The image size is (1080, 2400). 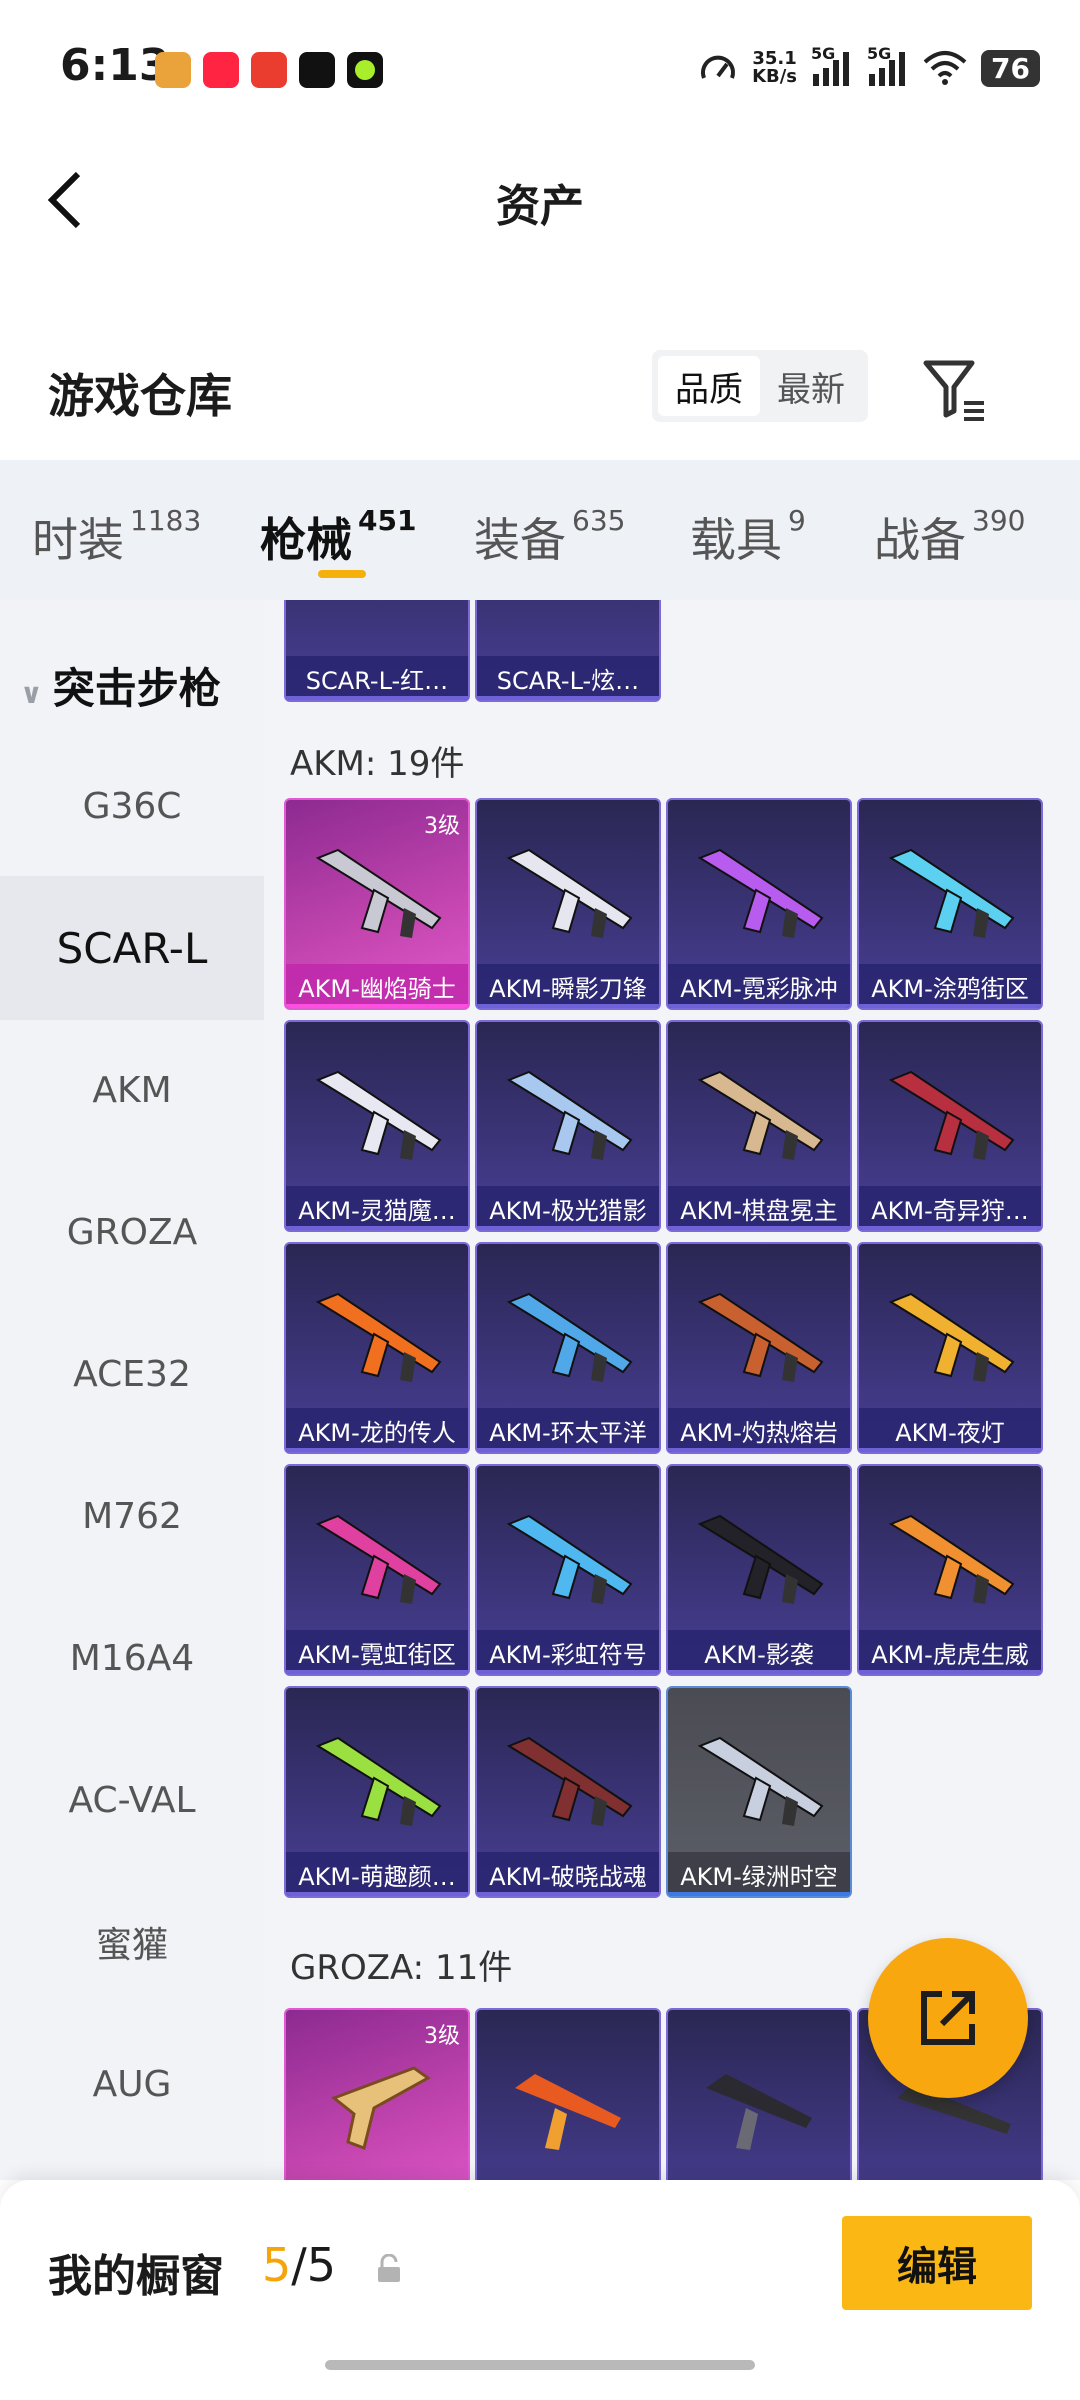 What do you see at coordinates (377, 764) in the screenshot?
I see `group-title-akm: AKM: 19件` at bounding box center [377, 764].